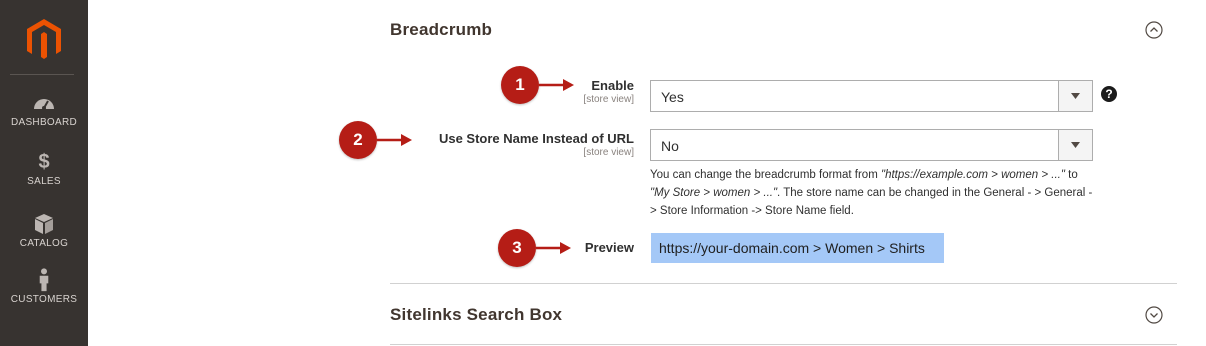 This screenshot has width=1206, height=346. What do you see at coordinates (520, 85) in the screenshot?
I see `callout-badge-1: 1` at bounding box center [520, 85].